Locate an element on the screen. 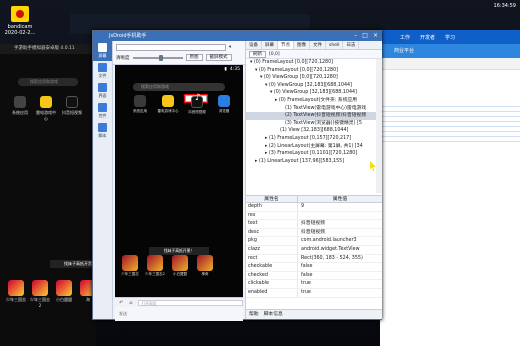 This screenshot has height=346, width=520. prop-value: com.android.launcher3 is located at coordinates (329, 241).